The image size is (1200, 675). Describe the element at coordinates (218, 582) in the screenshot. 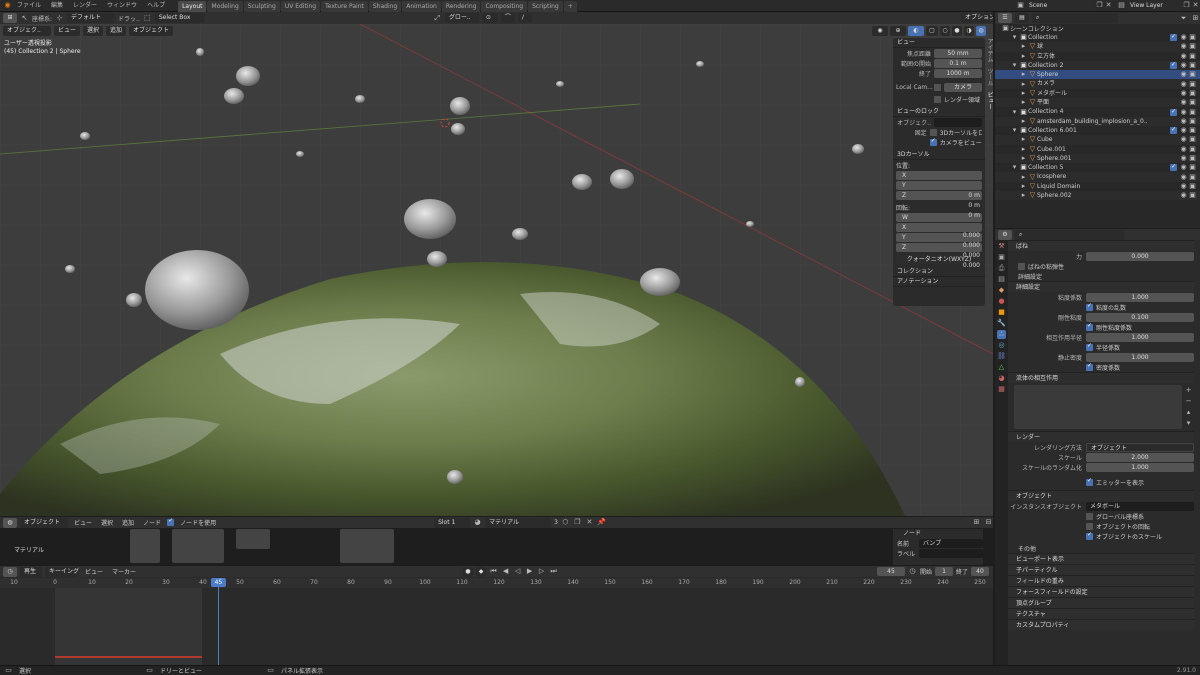

I see `playhead-frame-badge: 45` at that location.